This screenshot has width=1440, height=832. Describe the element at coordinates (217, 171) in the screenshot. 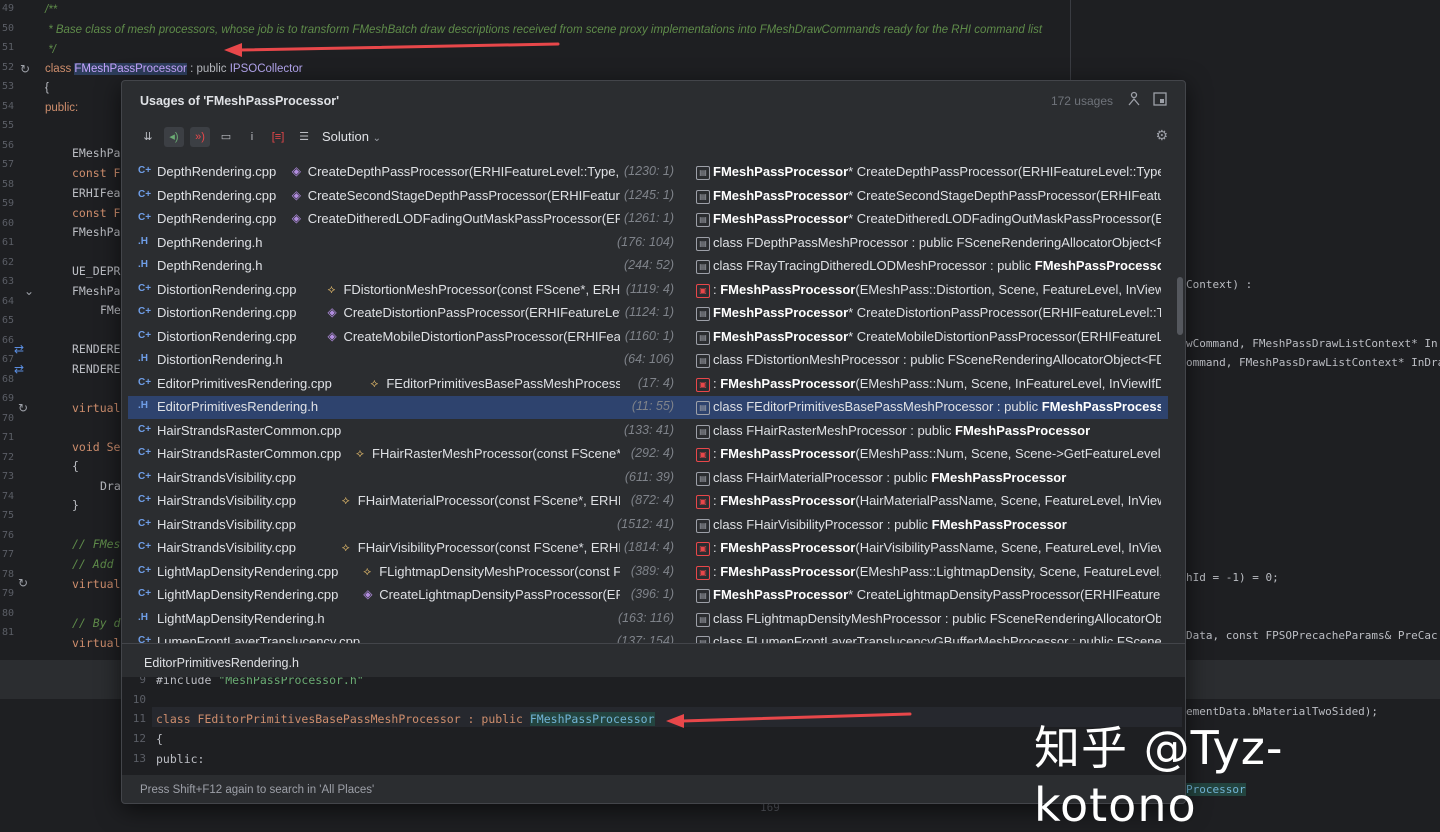

I see `usage-file-name: DepthRendering.cpp` at that location.